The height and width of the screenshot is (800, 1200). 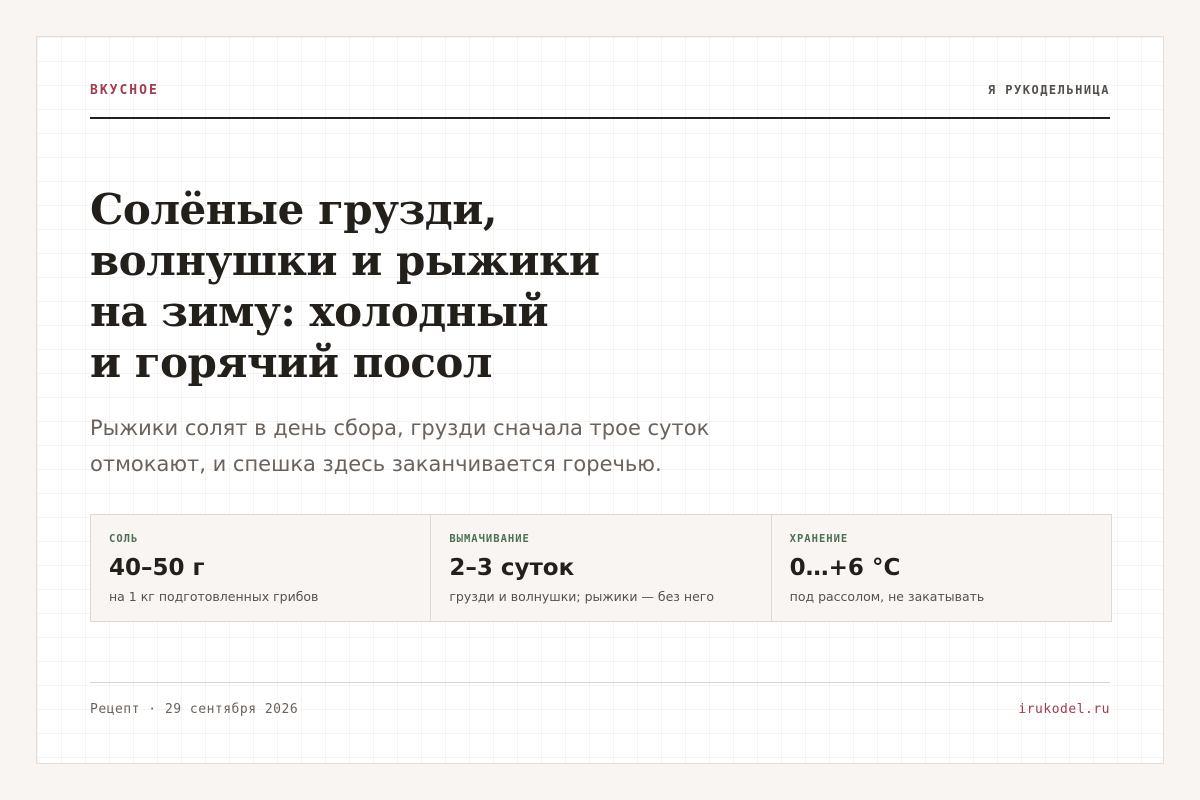 I want to click on stat-value: 2–3 суток, so click(x=512, y=568).